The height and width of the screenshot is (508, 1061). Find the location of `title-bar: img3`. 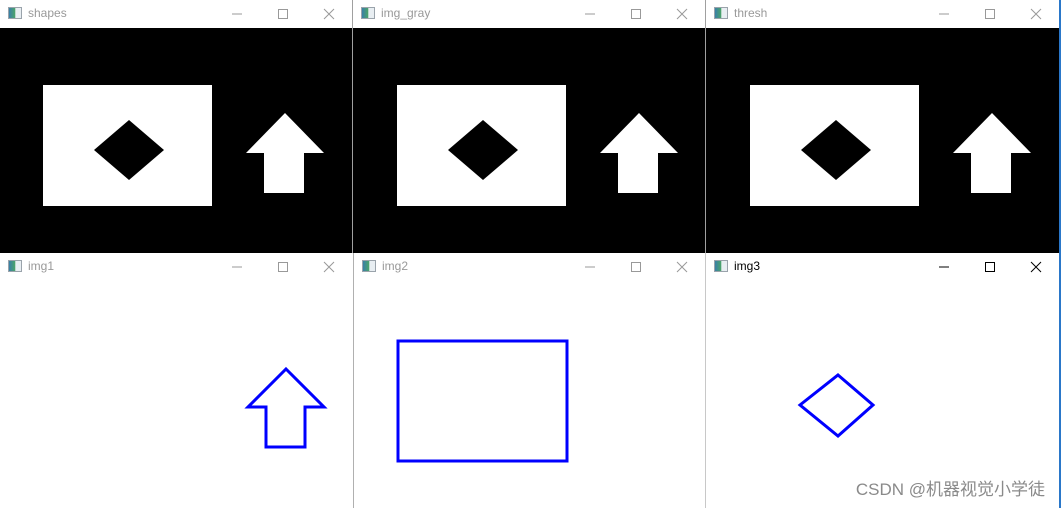

title-bar: img3 is located at coordinates (882, 267).